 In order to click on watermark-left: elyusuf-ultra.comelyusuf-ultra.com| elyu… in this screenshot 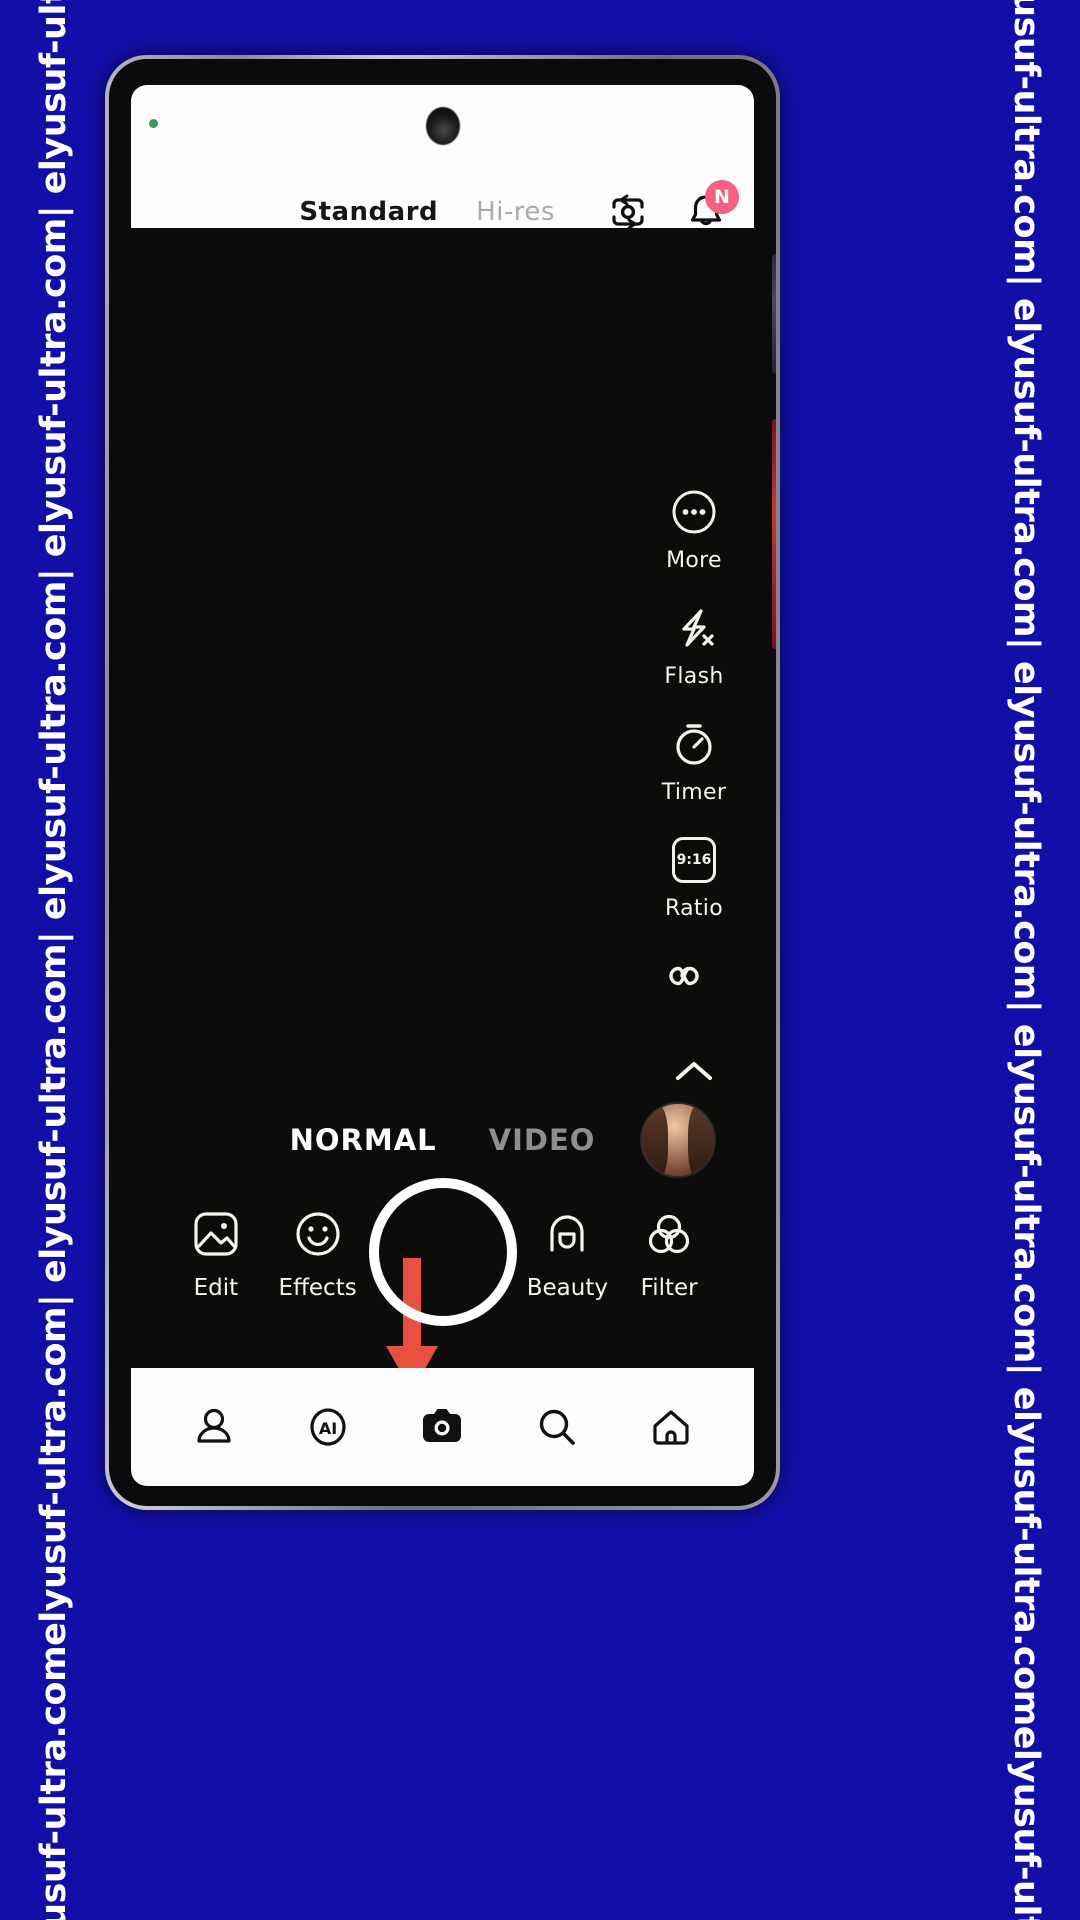, I will do `click(54, 960)`.